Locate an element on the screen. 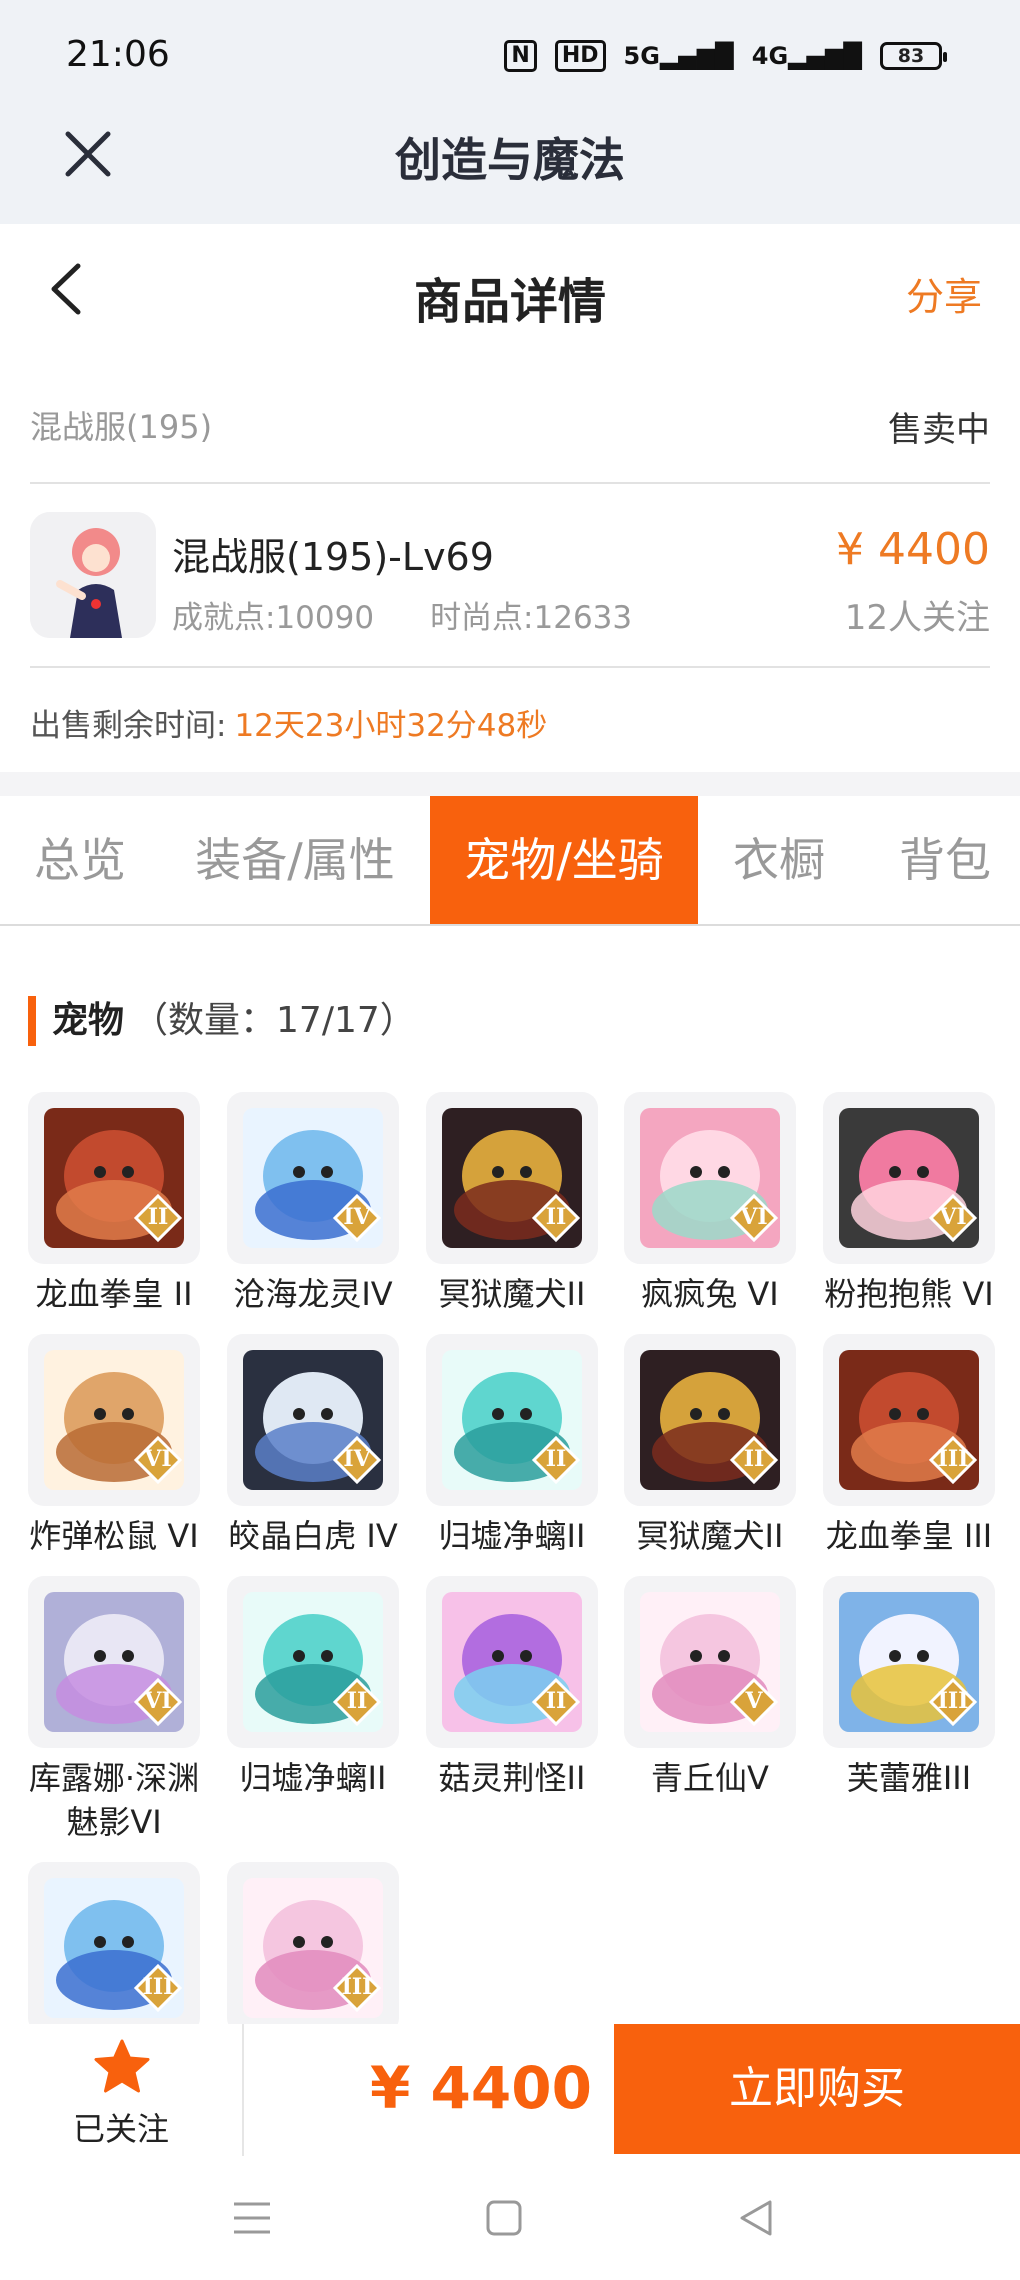  pet-card: VI 疯疯兔 VI is located at coordinates (710, 1204).